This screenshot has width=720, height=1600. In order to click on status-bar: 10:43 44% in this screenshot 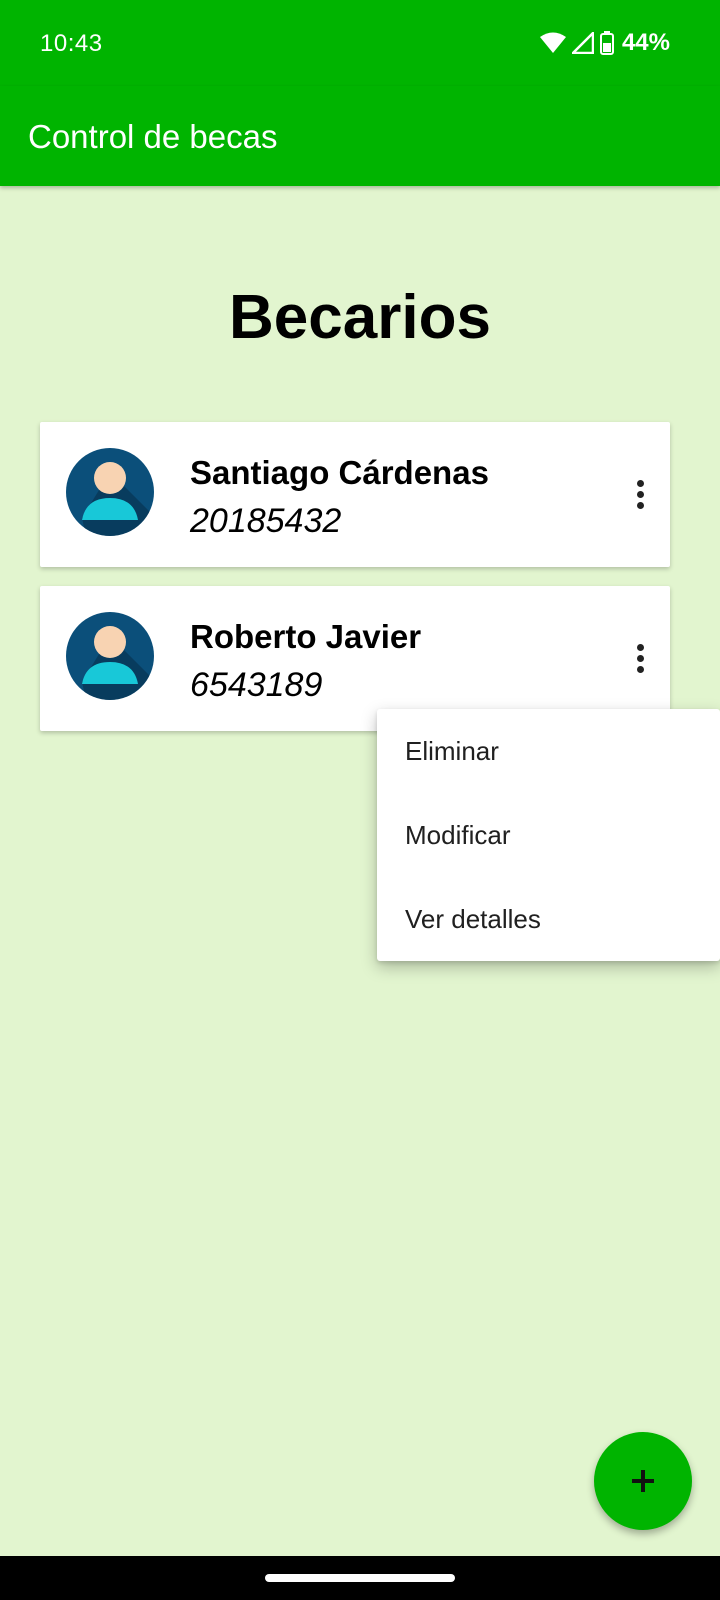, I will do `click(360, 43)`.